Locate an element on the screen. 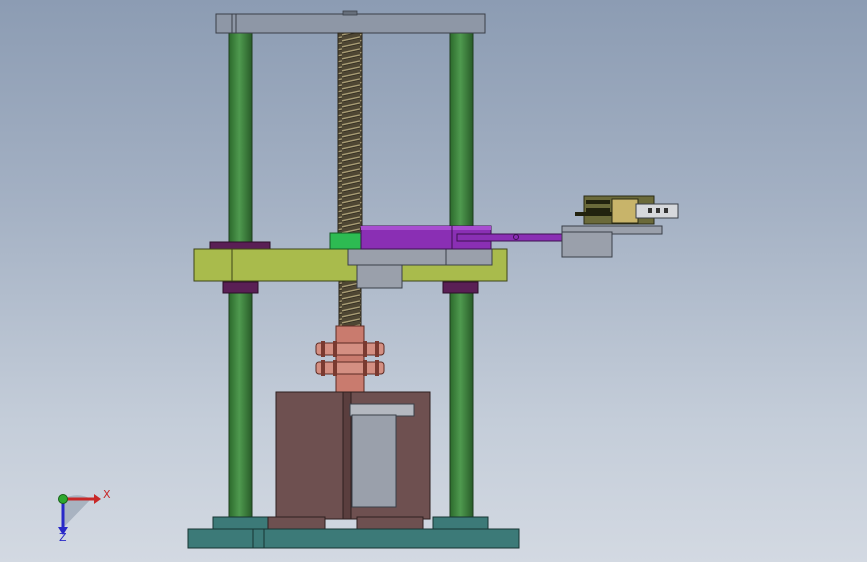 This screenshot has width=867, height=562. top-plate is located at coordinates (350, 22).